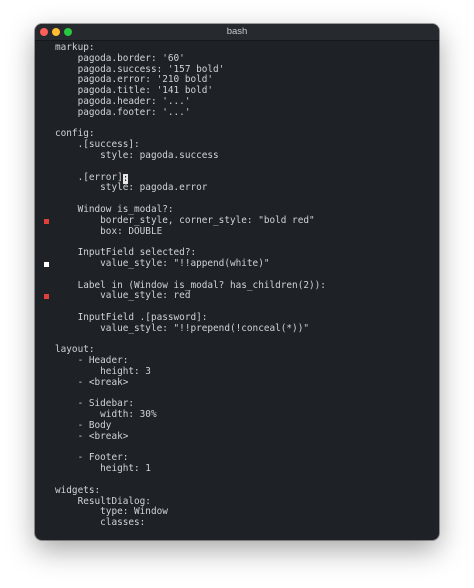 The width and height of the screenshot is (474, 588). I want to click on code-line-text: - Sidebar:, so click(95, 404).